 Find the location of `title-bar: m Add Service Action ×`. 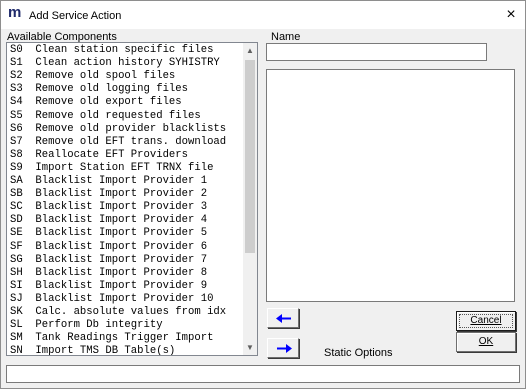

title-bar: m Add Service Action × is located at coordinates (263, 15).